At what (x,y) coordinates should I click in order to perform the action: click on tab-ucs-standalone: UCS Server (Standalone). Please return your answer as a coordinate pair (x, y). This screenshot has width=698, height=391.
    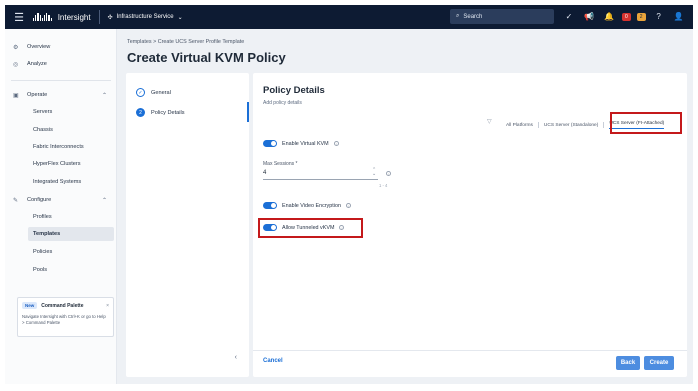
    Looking at the image, I should click on (571, 125).